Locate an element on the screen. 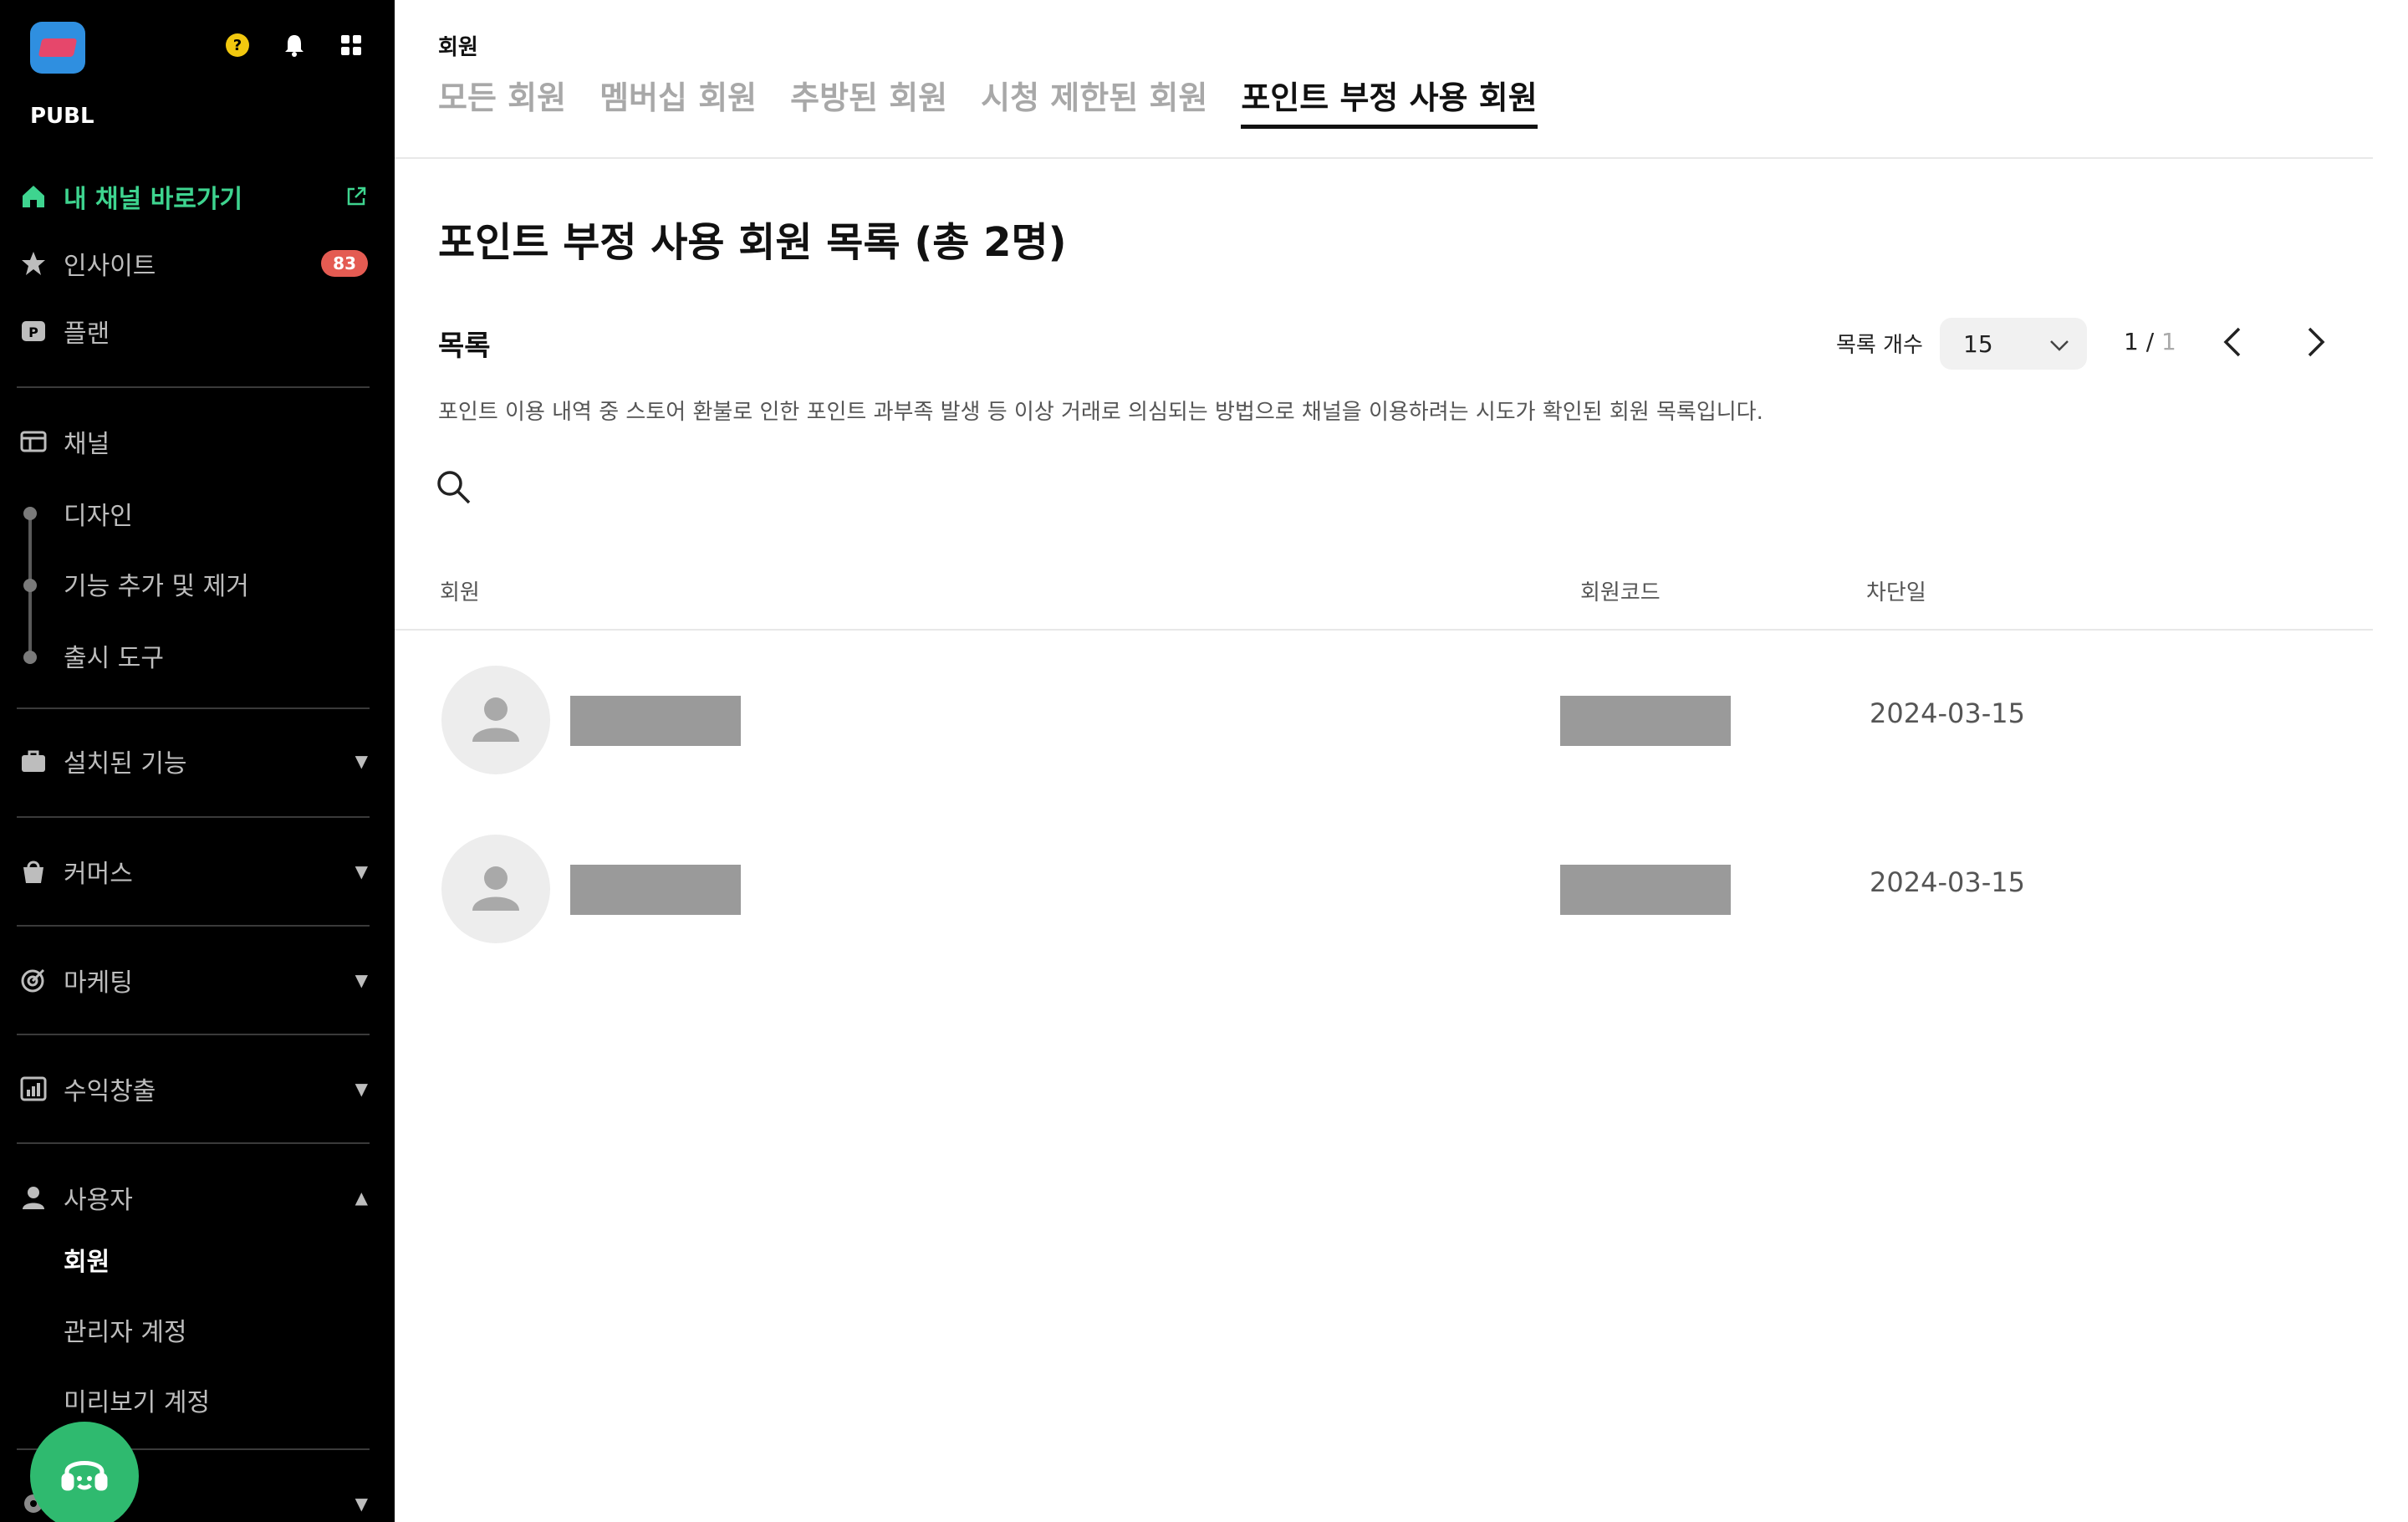  sidebar-item-marketing: 마케팅 ▼ is located at coordinates (193, 980).